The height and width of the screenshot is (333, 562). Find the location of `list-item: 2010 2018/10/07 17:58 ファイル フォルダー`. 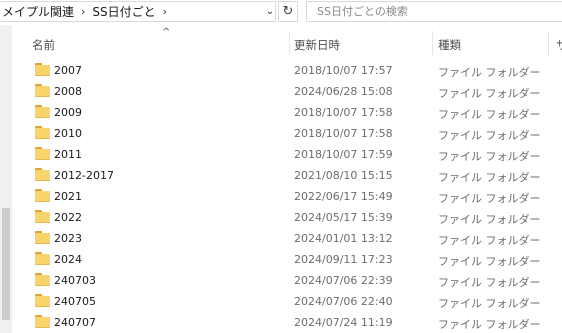

list-item: 2010 2018/10/07 17:58 ファイル フォルダー is located at coordinates (287, 133).